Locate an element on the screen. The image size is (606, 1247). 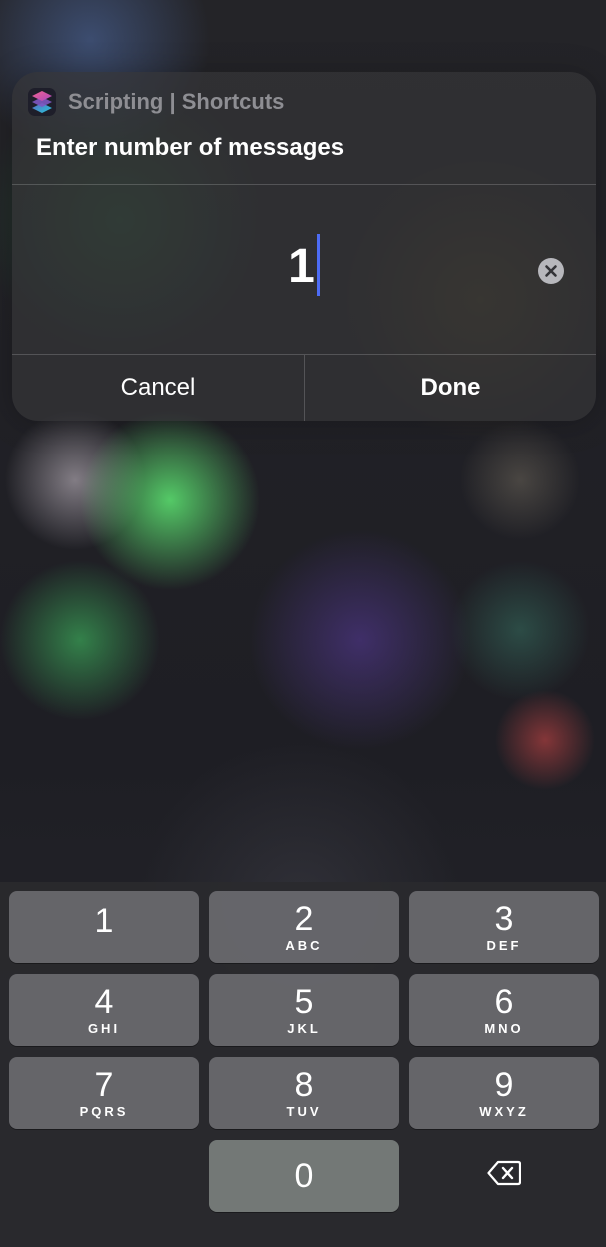
key-5: 5 JKL is located at coordinates (304, 1010).